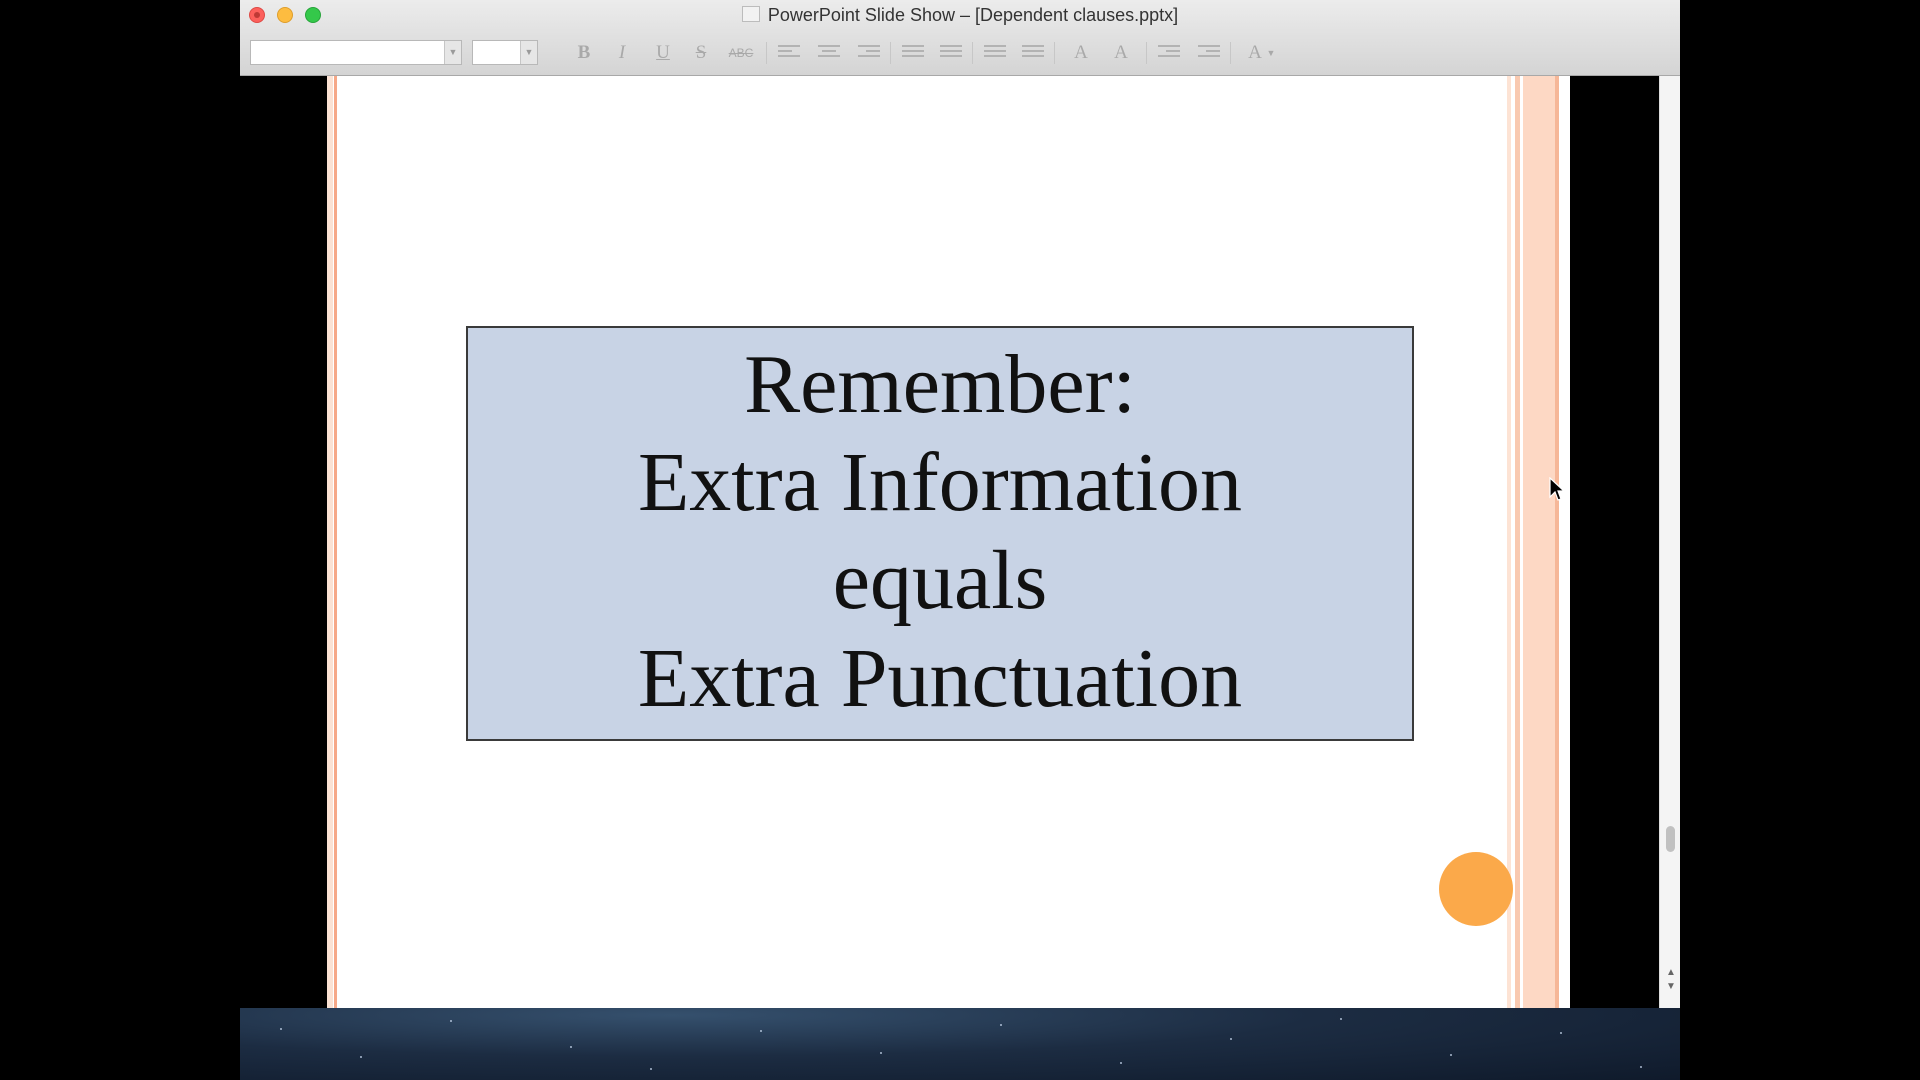 The height and width of the screenshot is (1080, 1920). I want to click on left-stripe, so click(330, 542).